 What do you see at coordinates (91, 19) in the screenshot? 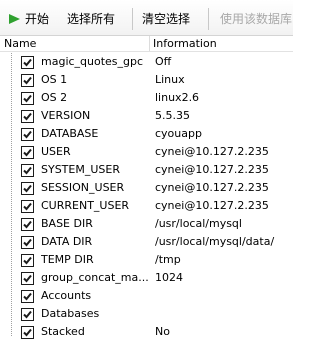
I see `select-all-button: 选择所有` at bounding box center [91, 19].